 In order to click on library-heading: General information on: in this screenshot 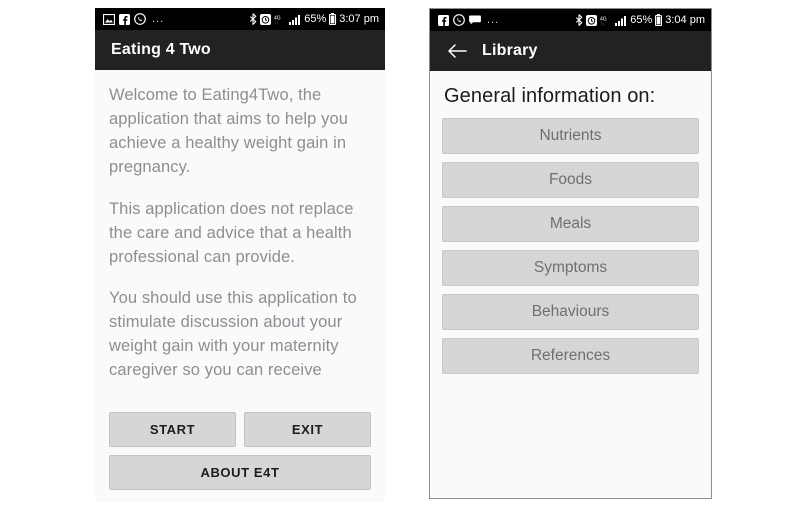, I will do `click(550, 96)`.